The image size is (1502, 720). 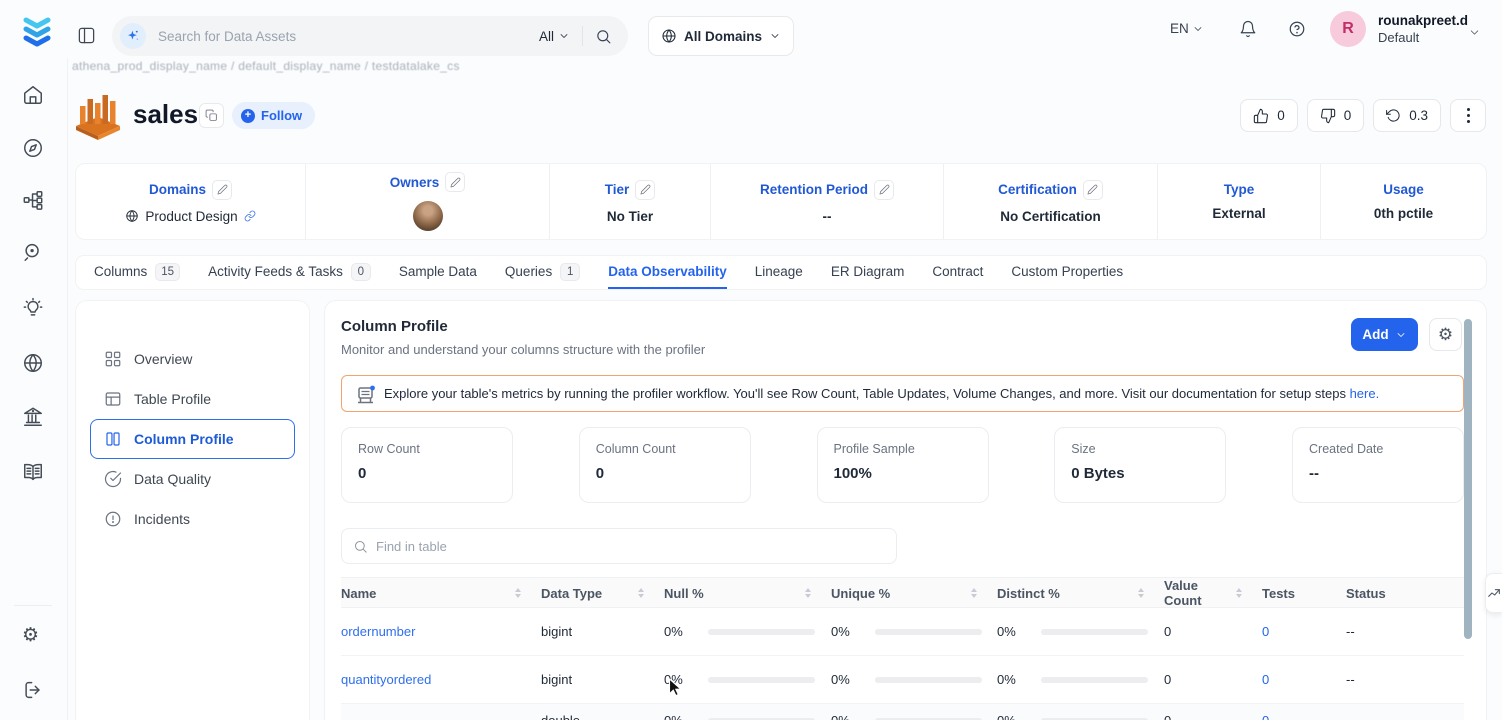 I want to click on header-distinct-pct: Distinct %, so click(x=1080, y=593).